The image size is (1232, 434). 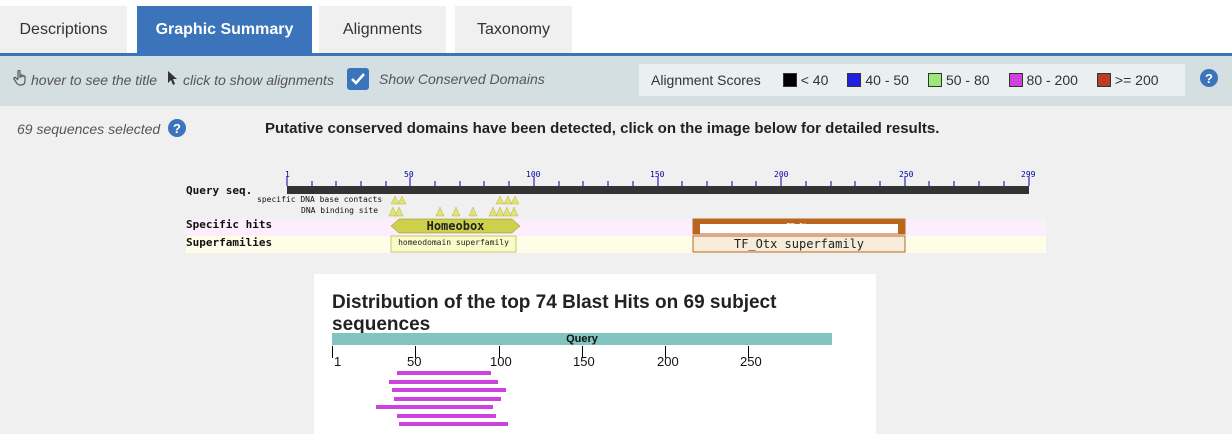 What do you see at coordinates (789, 80) in the screenshot?
I see `legend-swatch-black` at bounding box center [789, 80].